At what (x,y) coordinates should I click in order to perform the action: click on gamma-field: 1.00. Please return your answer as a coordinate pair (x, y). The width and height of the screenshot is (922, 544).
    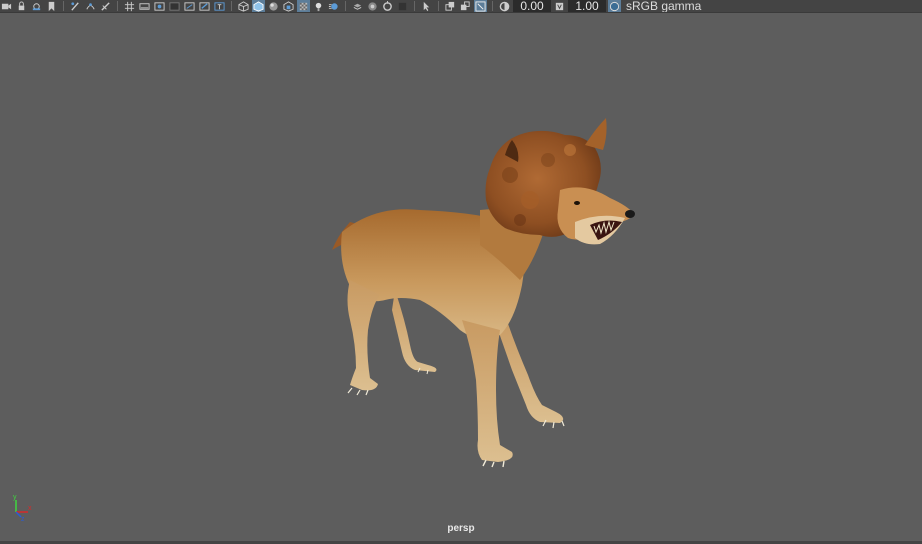
    Looking at the image, I should click on (587, 6).